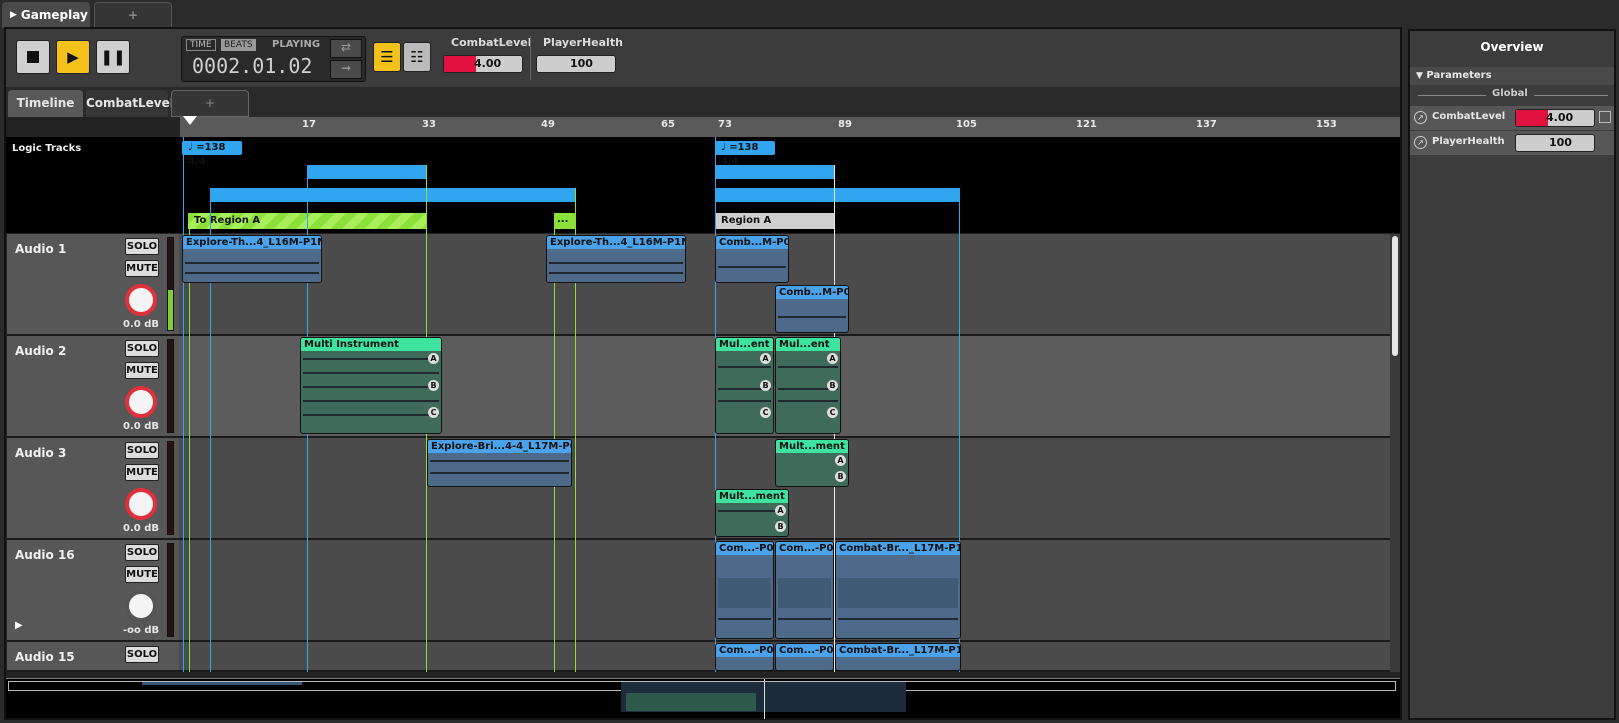 This screenshot has width=1619, height=723. What do you see at coordinates (189, 443) in the screenshot?
I see `marker-line` at bounding box center [189, 443].